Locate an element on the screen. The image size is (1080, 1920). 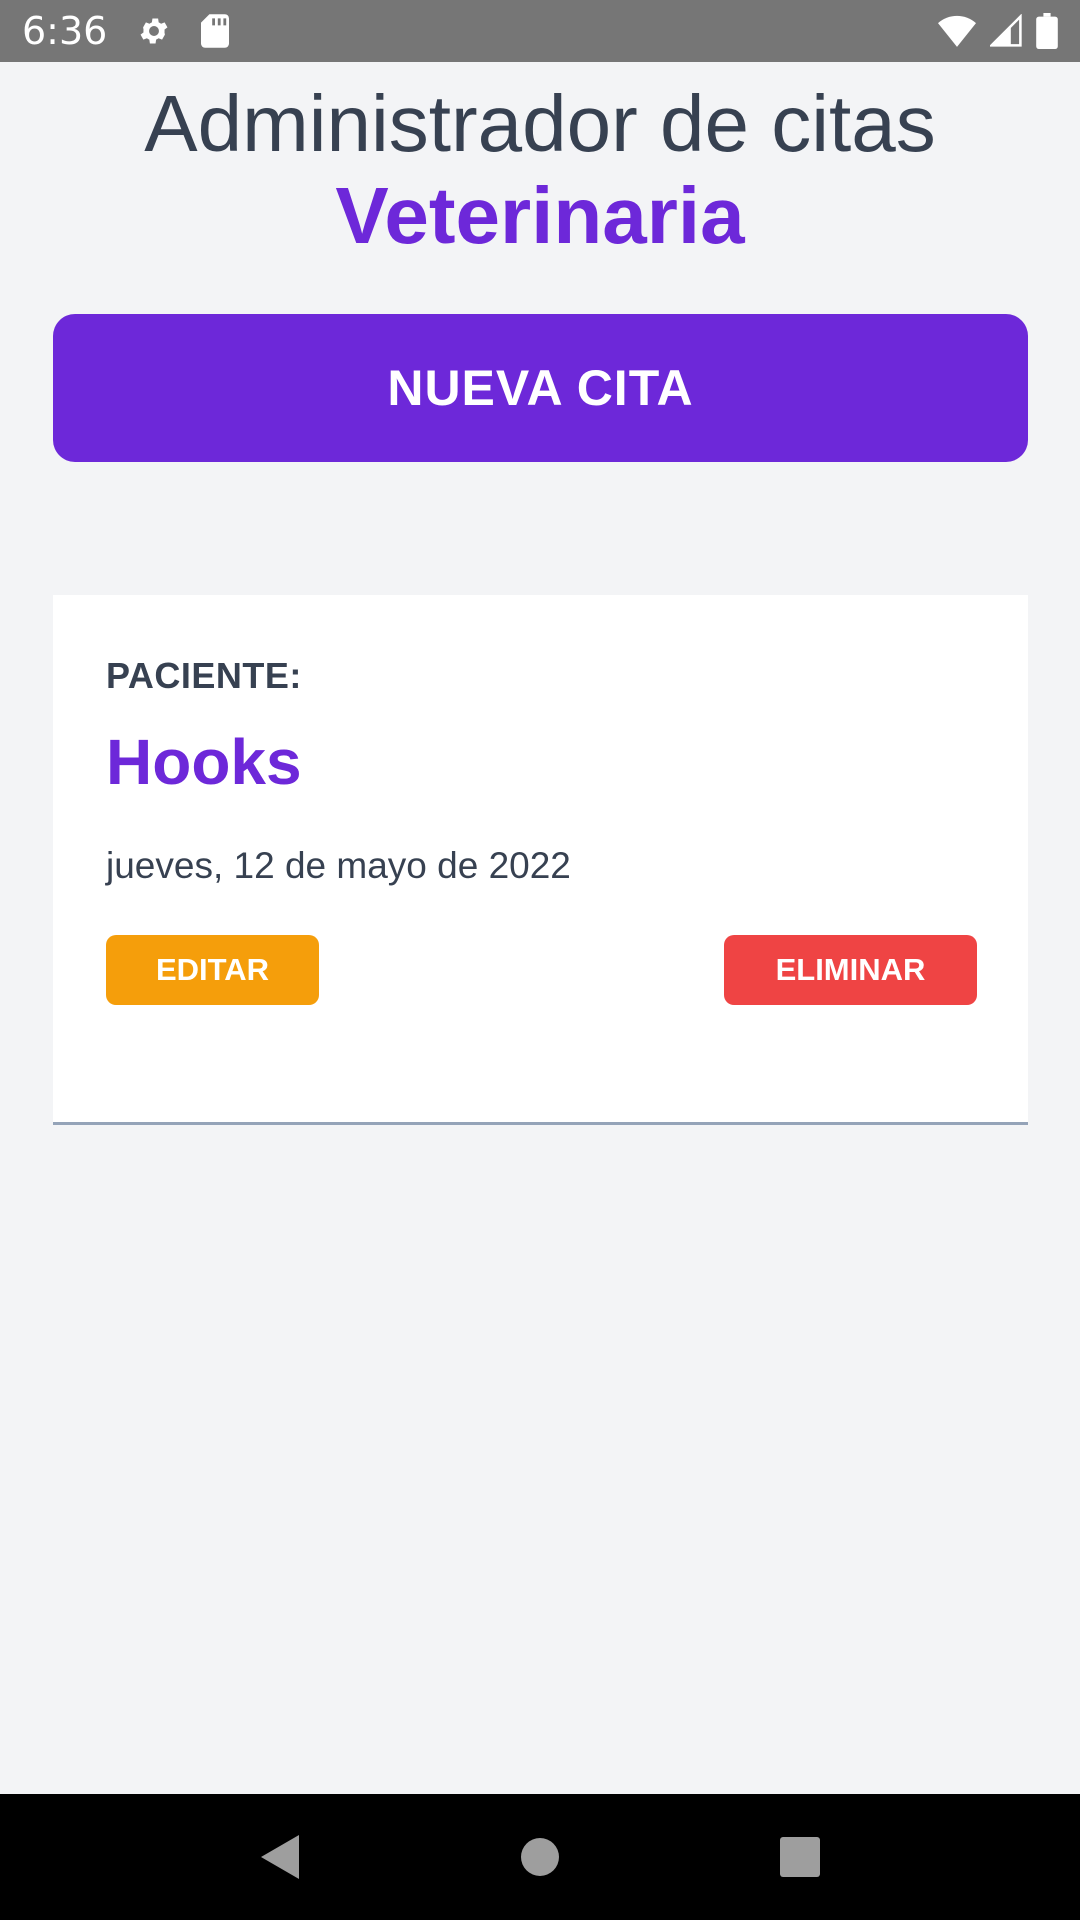
status-left: 6:36 is located at coordinates (126, 31).